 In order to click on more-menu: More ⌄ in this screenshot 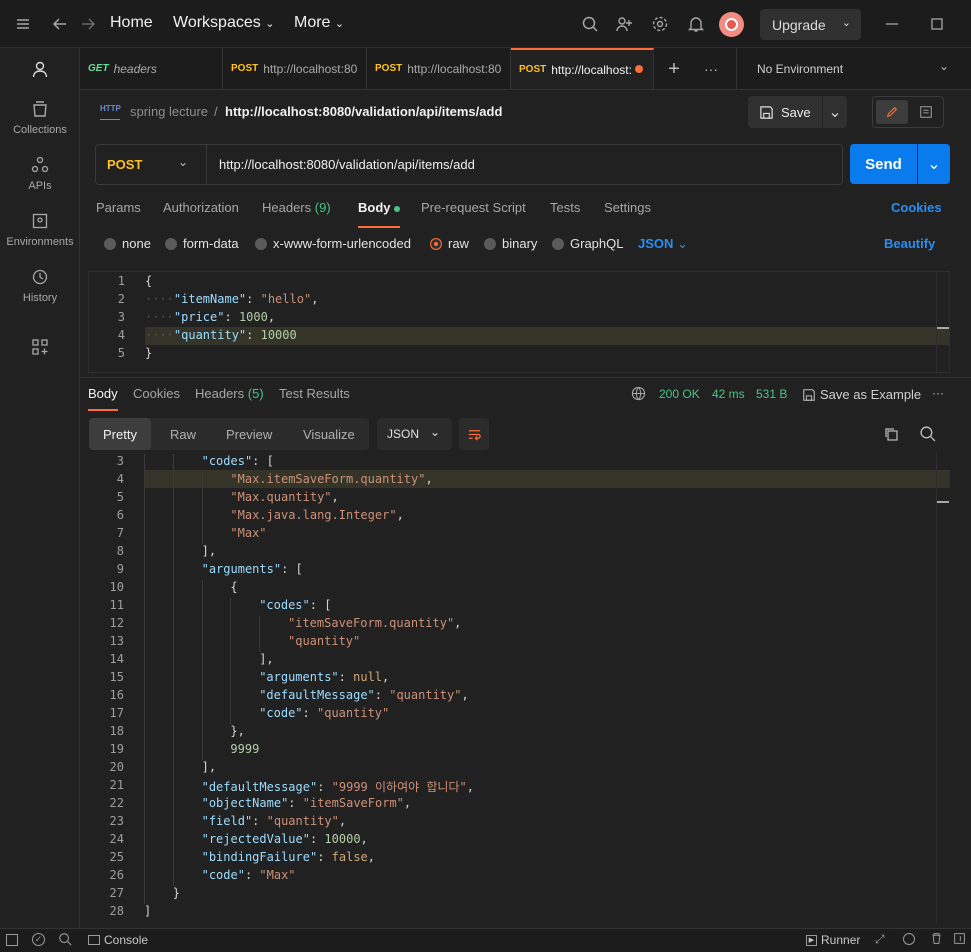, I will do `click(319, 23)`.